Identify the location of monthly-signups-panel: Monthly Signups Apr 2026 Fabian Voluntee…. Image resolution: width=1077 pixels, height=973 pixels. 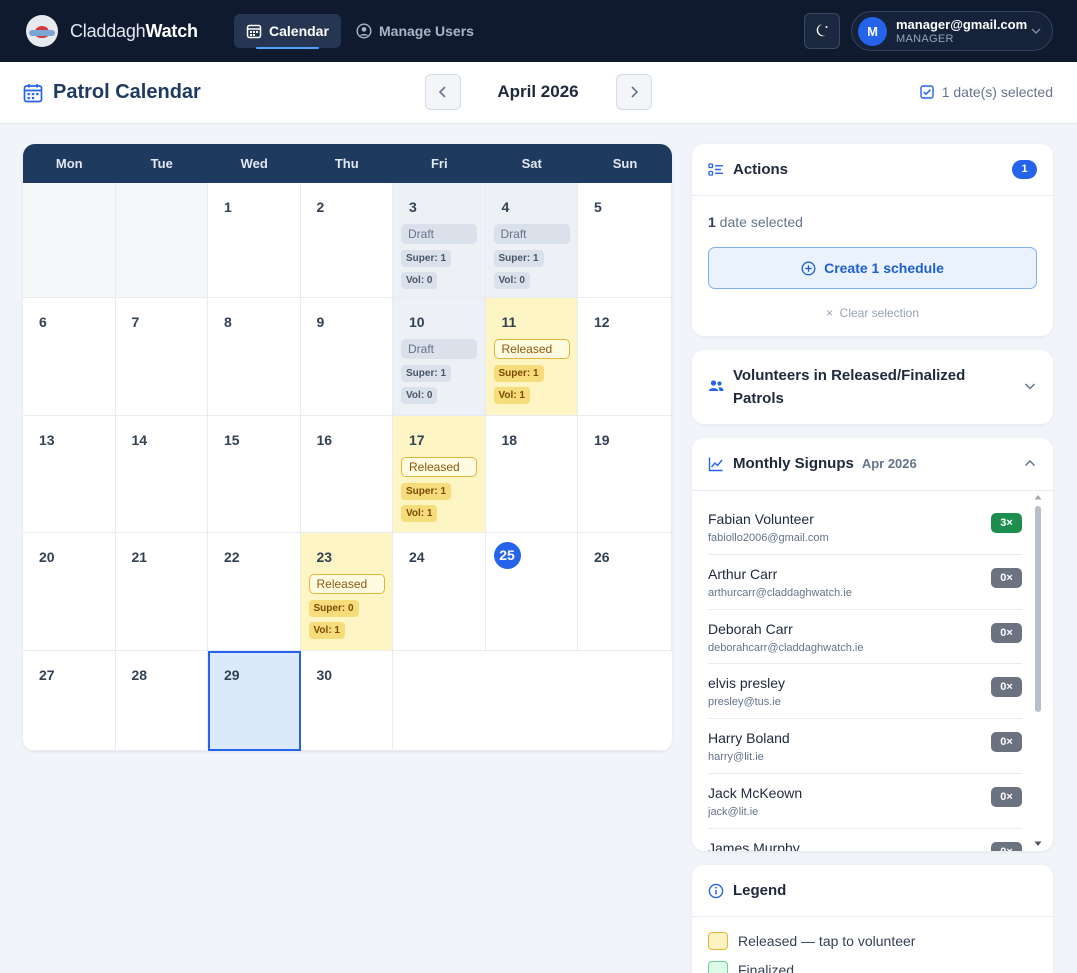
(872, 644).